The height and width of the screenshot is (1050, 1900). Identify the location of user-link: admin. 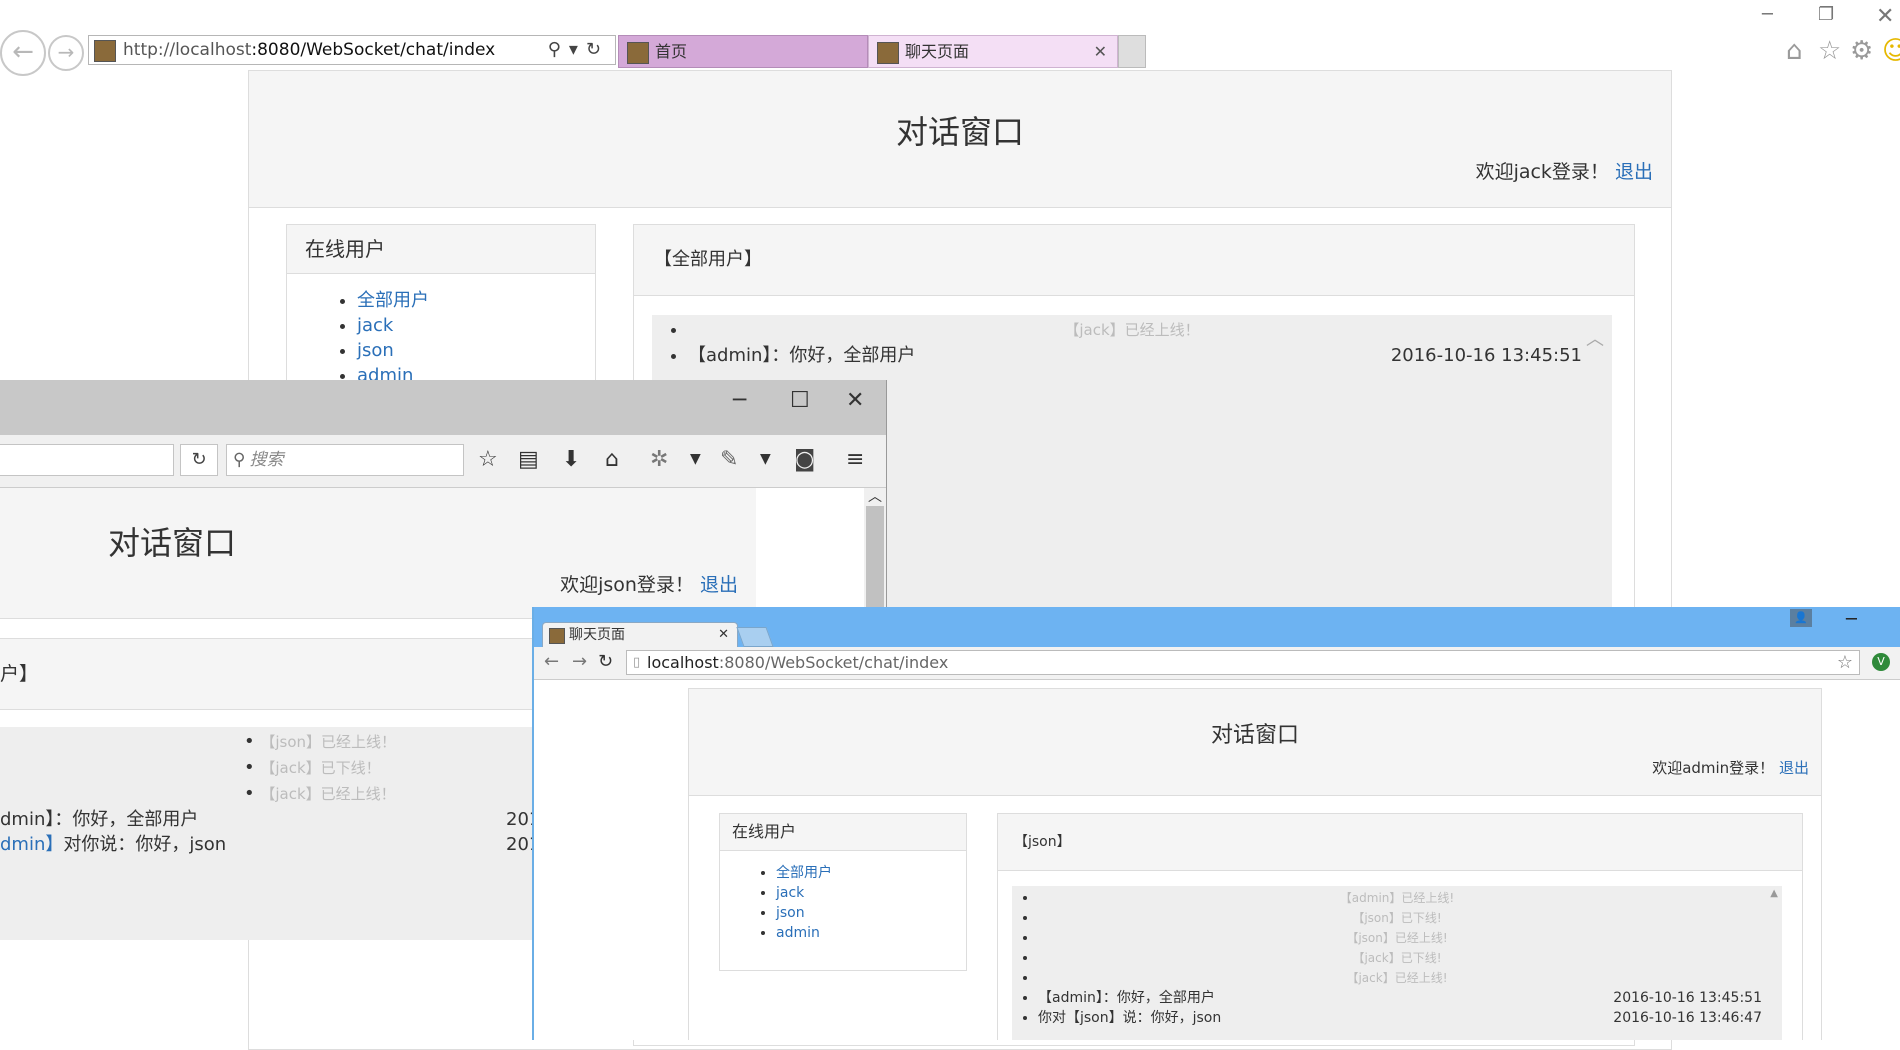
(798, 933).